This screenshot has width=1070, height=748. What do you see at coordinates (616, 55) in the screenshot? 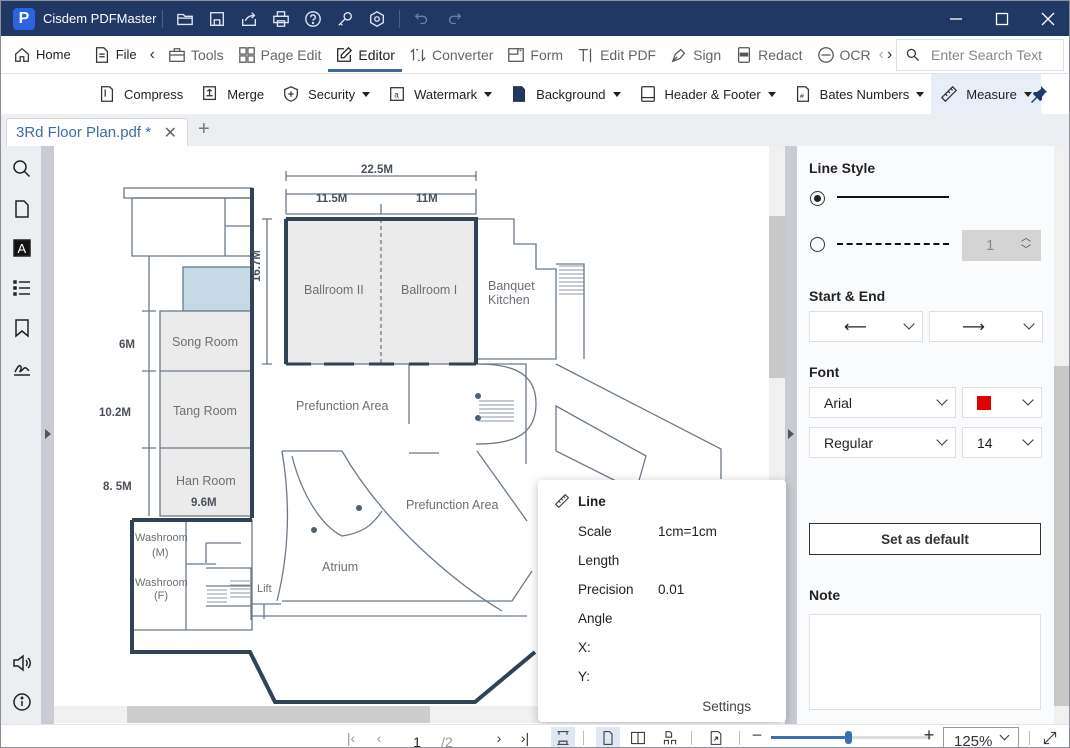
I see `menu-edit-pdf: Edit PDF` at bounding box center [616, 55].